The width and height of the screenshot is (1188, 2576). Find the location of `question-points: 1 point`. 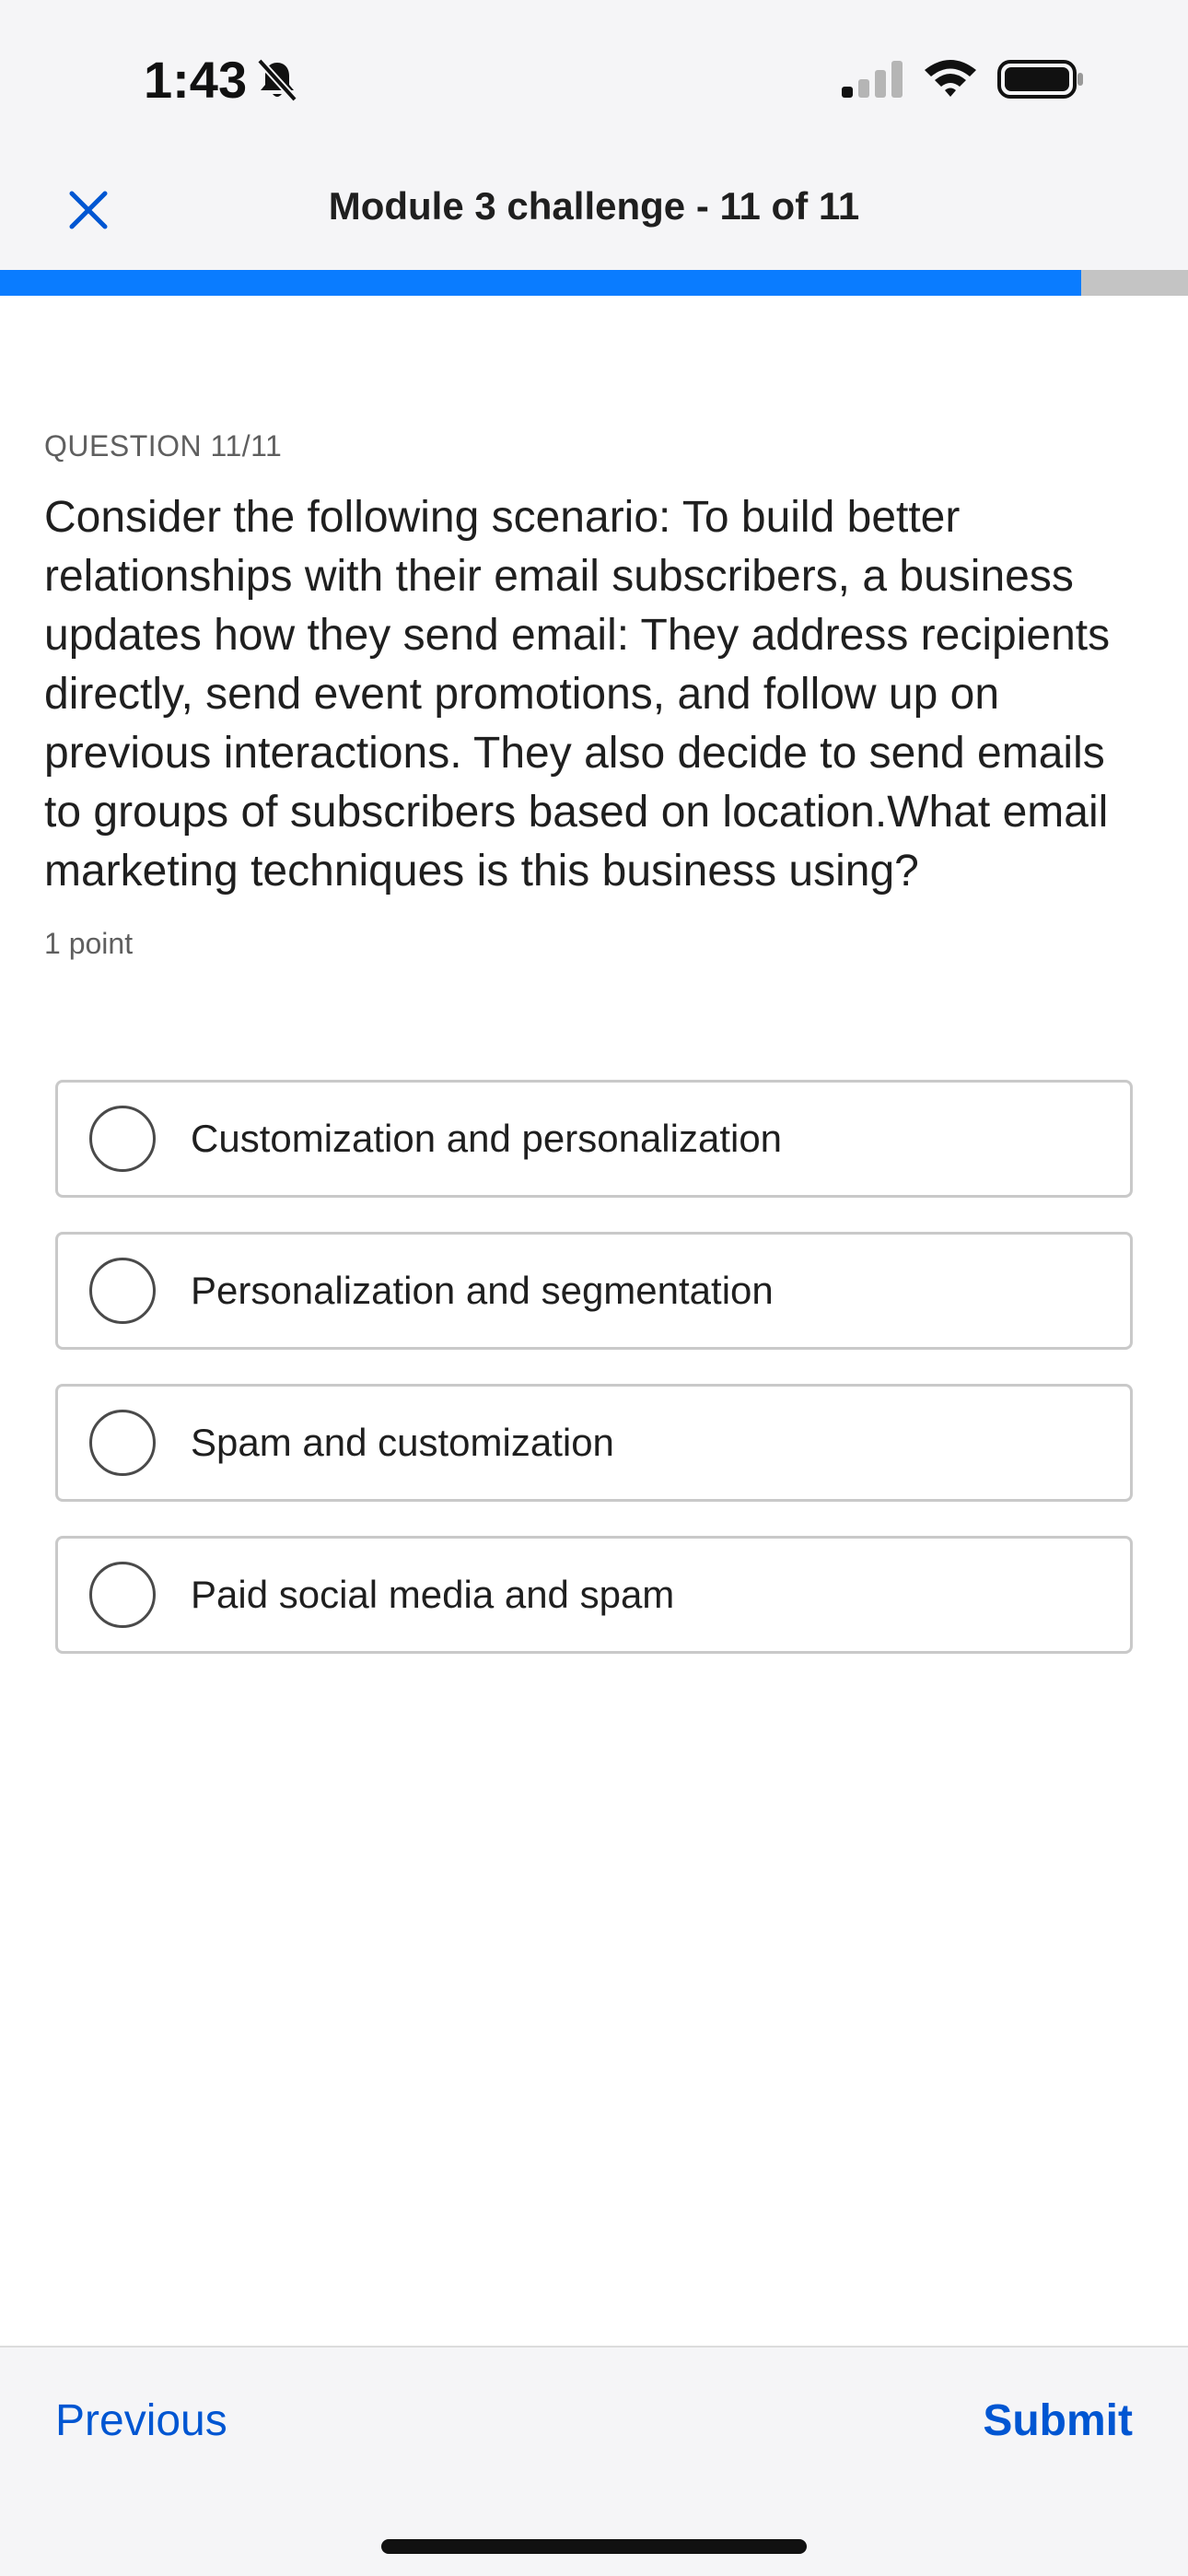

question-points: 1 point is located at coordinates (89, 943).